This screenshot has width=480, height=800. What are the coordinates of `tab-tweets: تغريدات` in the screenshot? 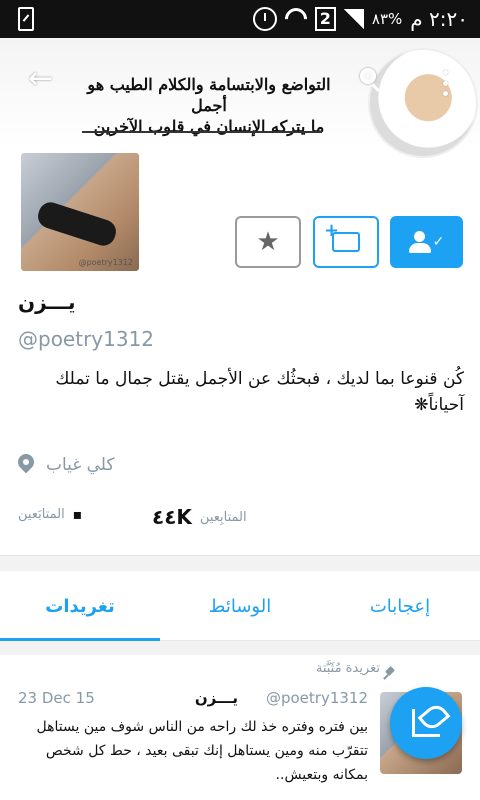 It's located at (80, 606).